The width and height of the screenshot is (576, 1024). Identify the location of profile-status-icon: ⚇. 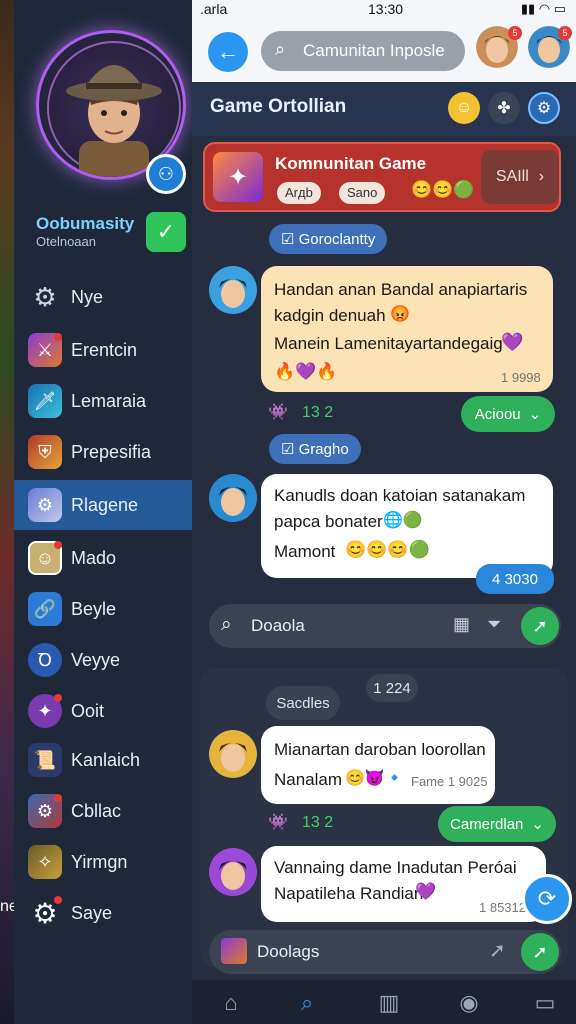
(166, 174).